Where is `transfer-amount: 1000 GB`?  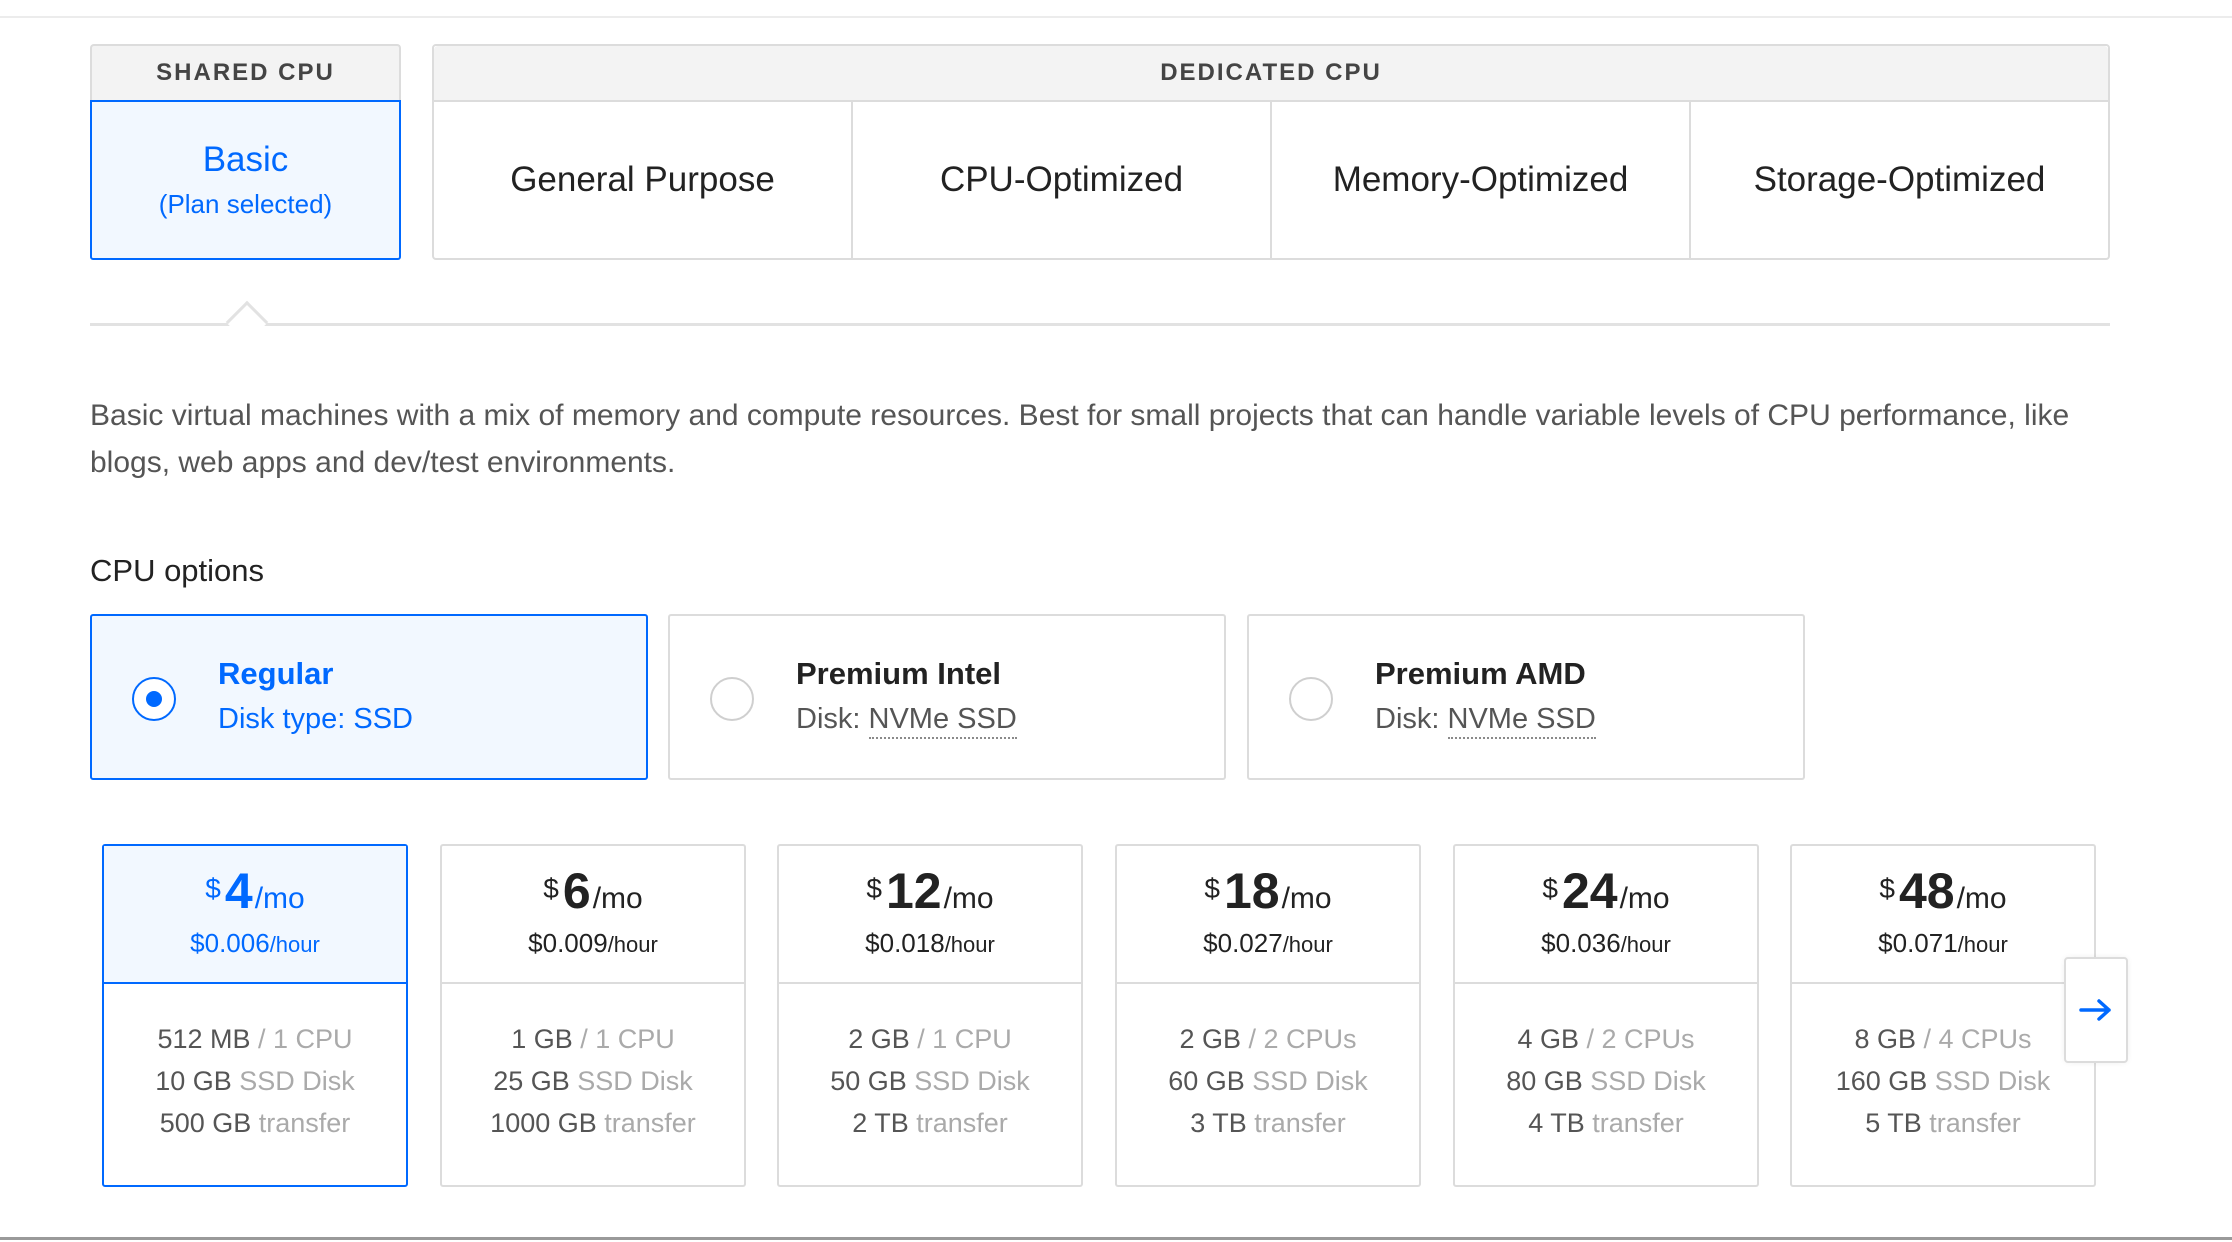 transfer-amount: 1000 GB is located at coordinates (543, 1123).